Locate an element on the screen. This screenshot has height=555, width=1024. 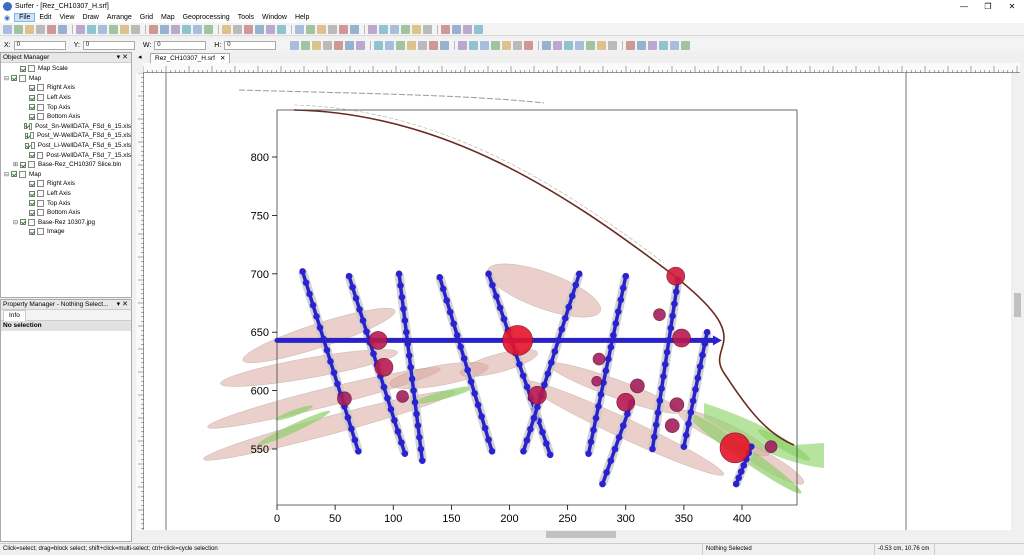
tree-item: Post_Li-WellDATA_FSd_6_15.xls is located at coordinates (66, 146).